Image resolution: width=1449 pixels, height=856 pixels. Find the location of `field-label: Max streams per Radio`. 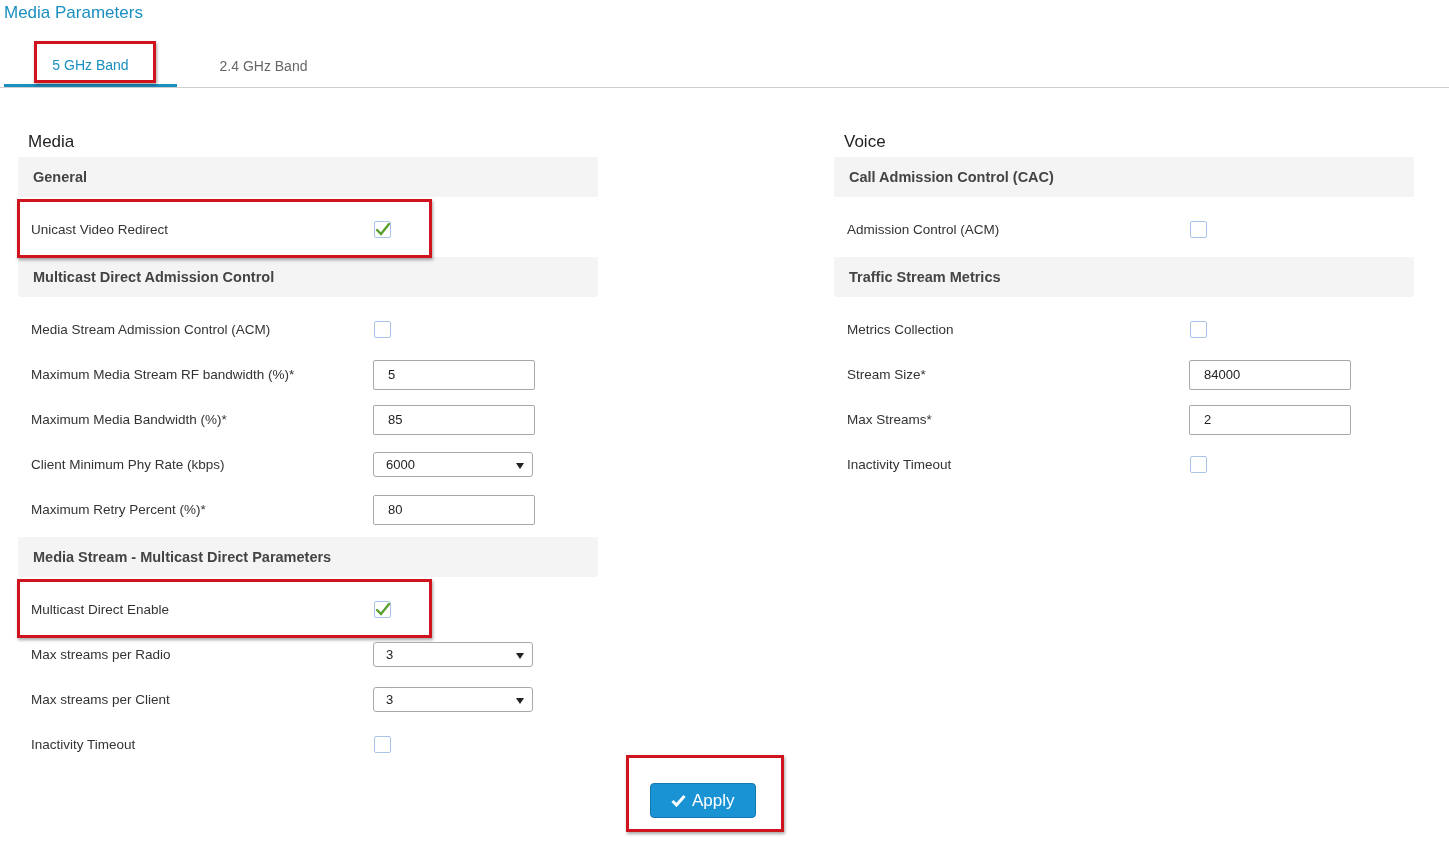

field-label: Max streams per Radio is located at coordinates (101, 654).